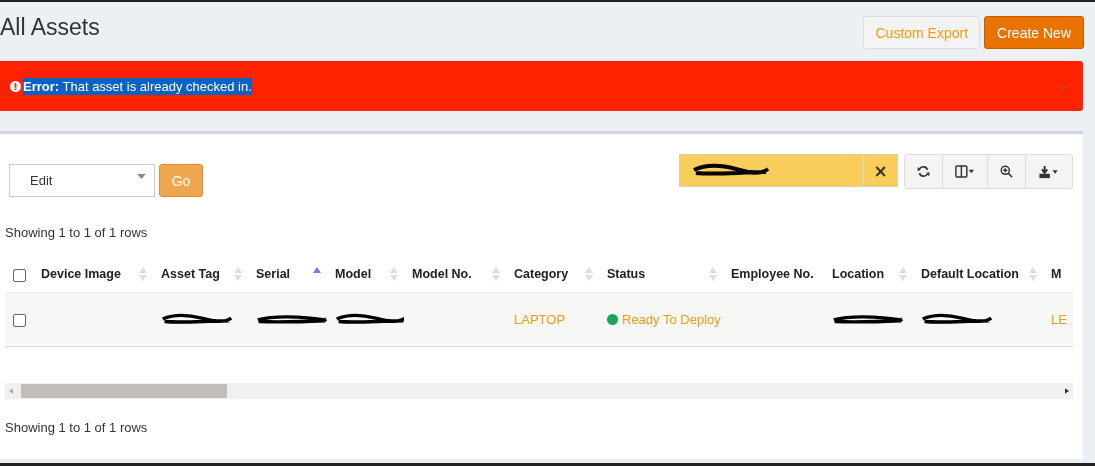 The image size is (1095, 466). What do you see at coordinates (19, 320) in the screenshot?
I see `row-checkbox` at bounding box center [19, 320].